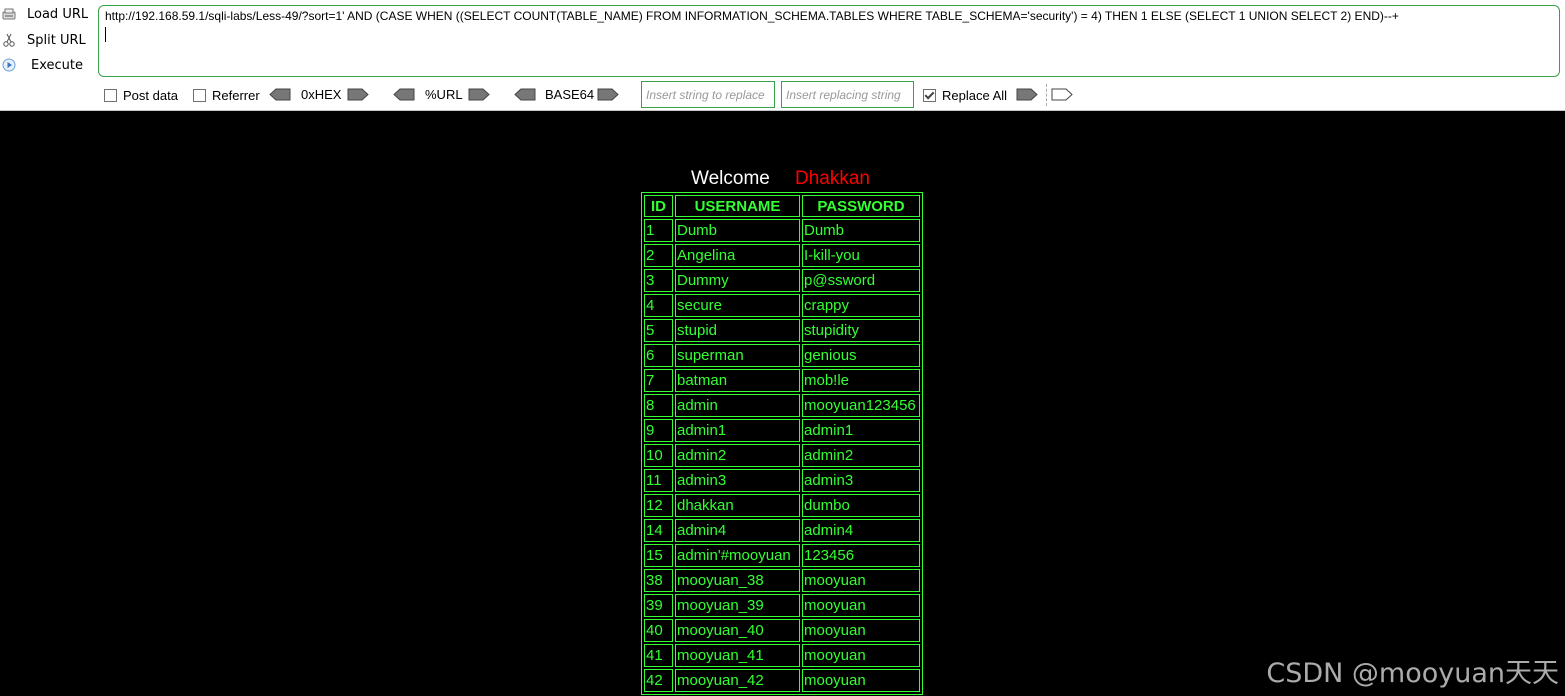 This screenshot has width=1565, height=696. What do you see at coordinates (56, 40) in the screenshot?
I see `split-url-label: Split URL` at bounding box center [56, 40].